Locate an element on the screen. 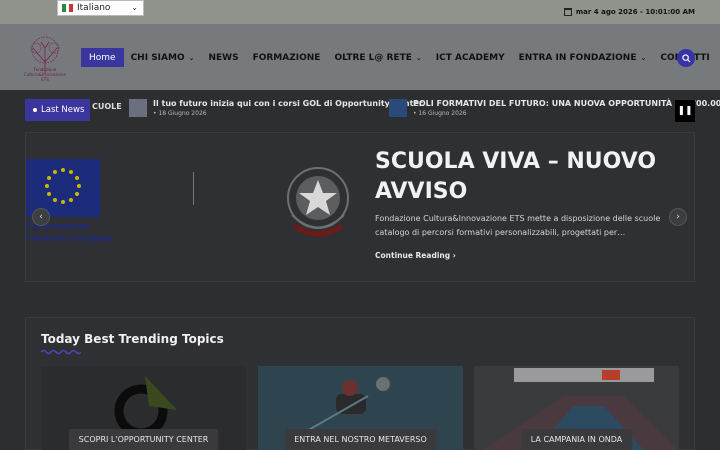 The height and width of the screenshot is (450, 720). nav-item-formazione: FORMAZIONE is located at coordinates (287, 57).